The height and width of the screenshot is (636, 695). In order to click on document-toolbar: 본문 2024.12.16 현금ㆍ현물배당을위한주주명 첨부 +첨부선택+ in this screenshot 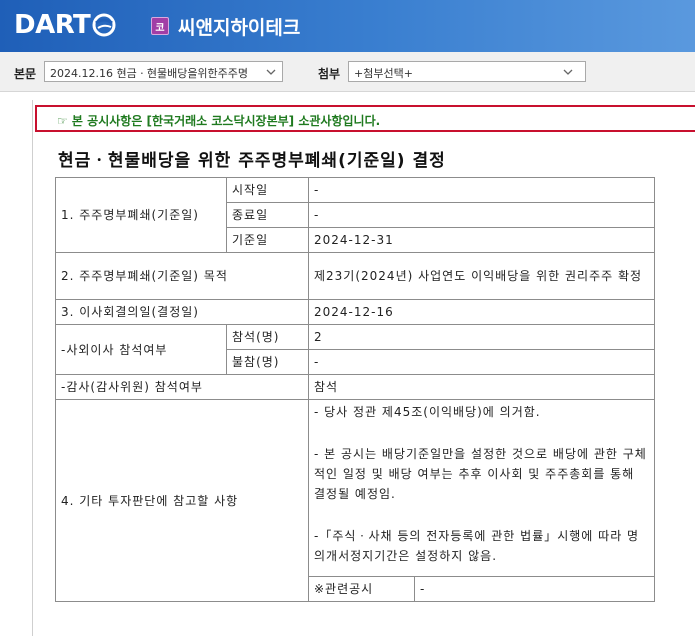, I will do `click(347, 72)`.